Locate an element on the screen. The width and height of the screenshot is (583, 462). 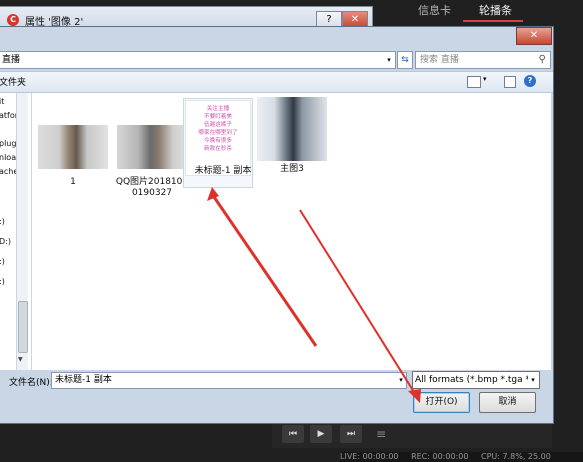
file-type-select: All formats (*.bmp *.tga *.pn ▾ is located at coordinates (476, 380).